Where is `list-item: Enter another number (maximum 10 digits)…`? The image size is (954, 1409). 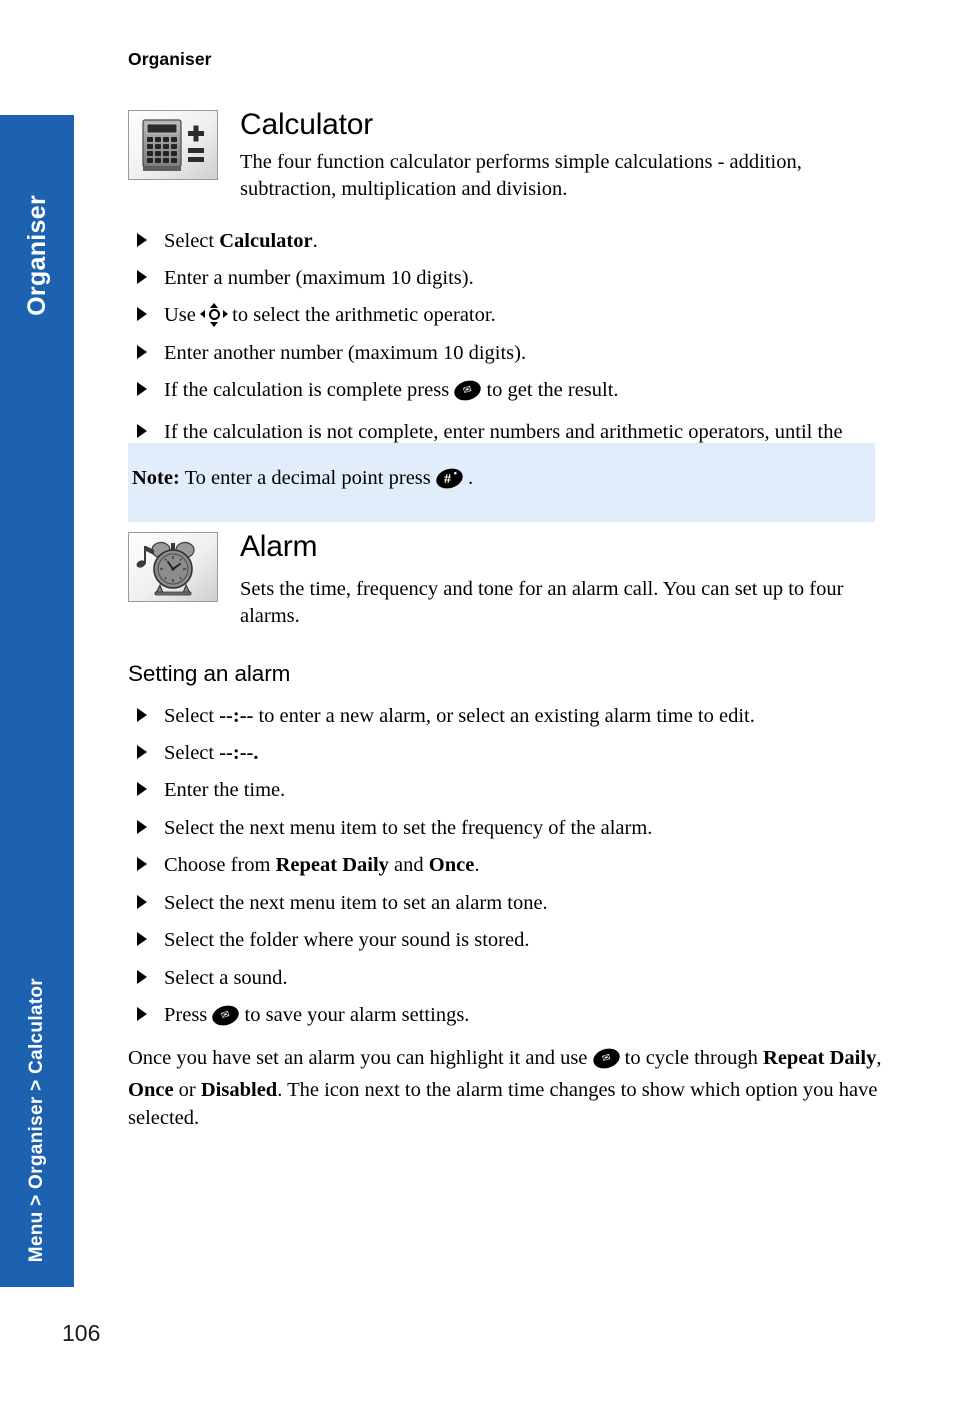 list-item: Enter another number (maximum 10 digits)… is located at coordinates (508, 353).